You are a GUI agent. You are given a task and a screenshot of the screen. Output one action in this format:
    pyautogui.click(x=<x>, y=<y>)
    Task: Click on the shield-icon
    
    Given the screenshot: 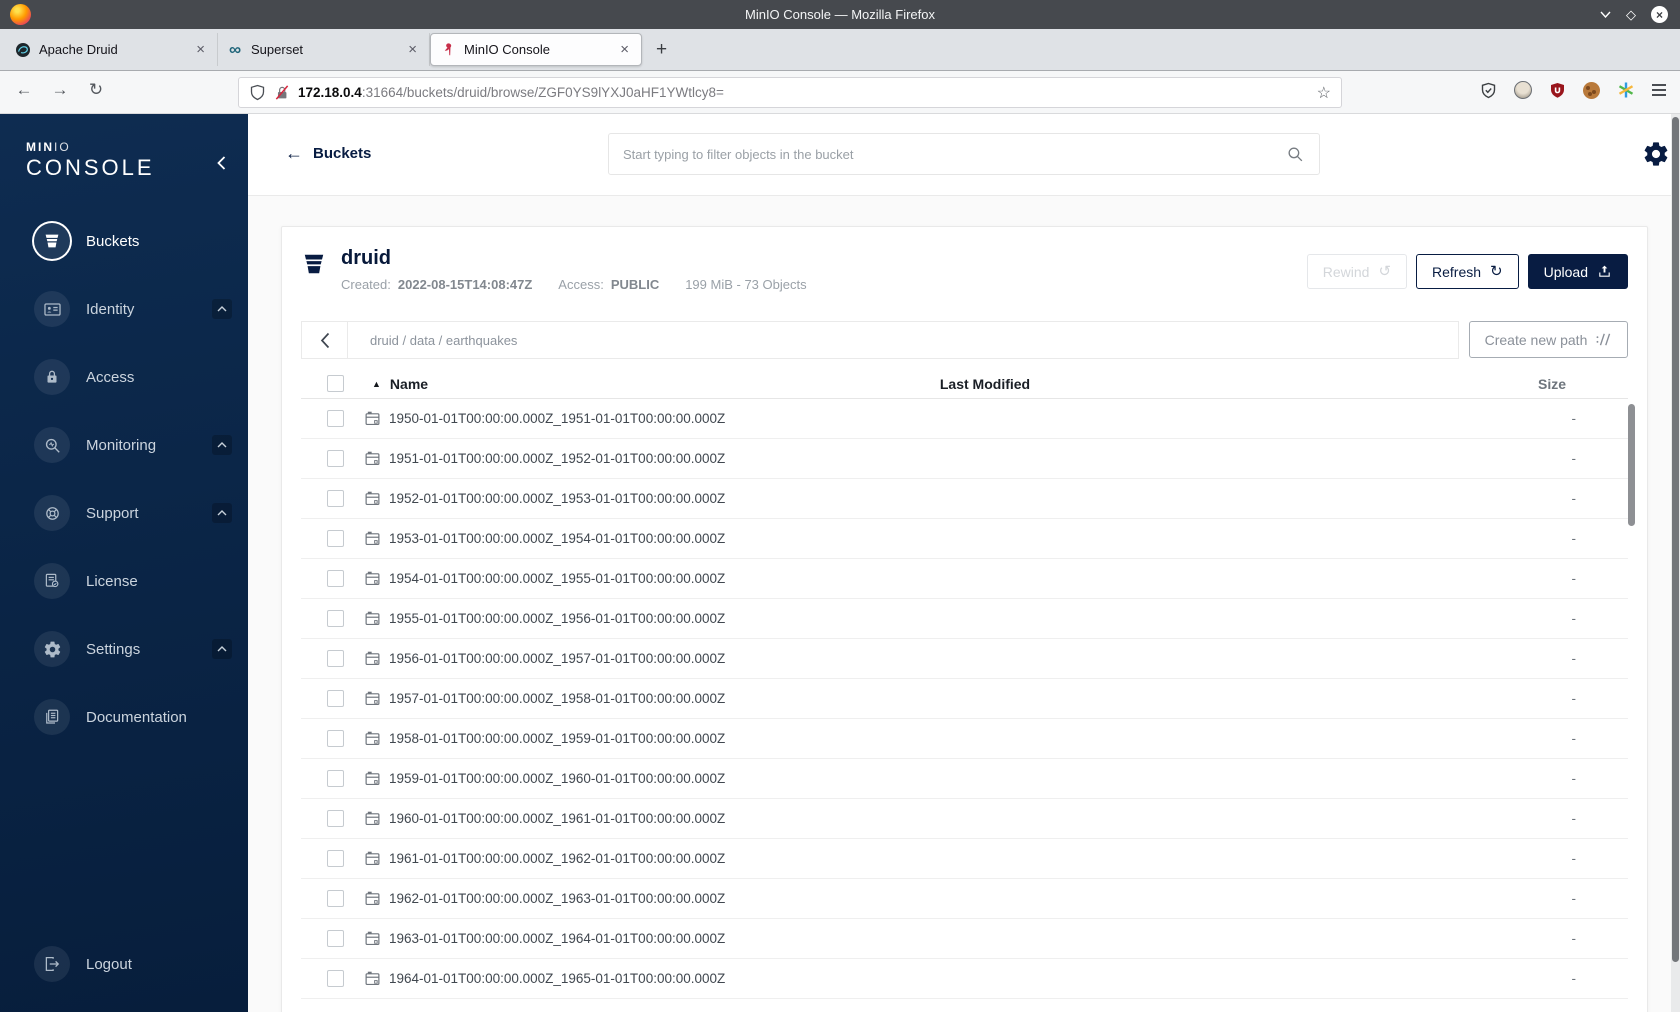 What is the action you would take?
    pyautogui.click(x=257, y=92)
    